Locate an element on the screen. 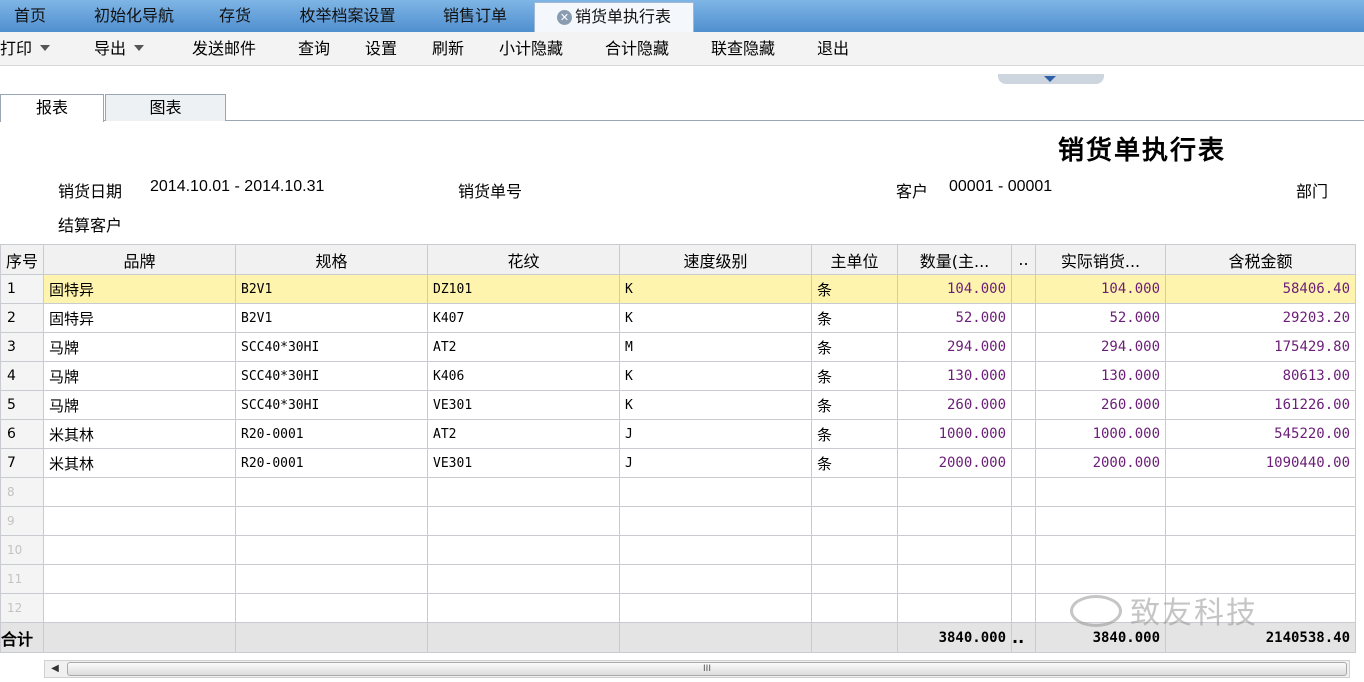 The width and height of the screenshot is (1364, 682). cell-seq: 12 is located at coordinates (22, 608).